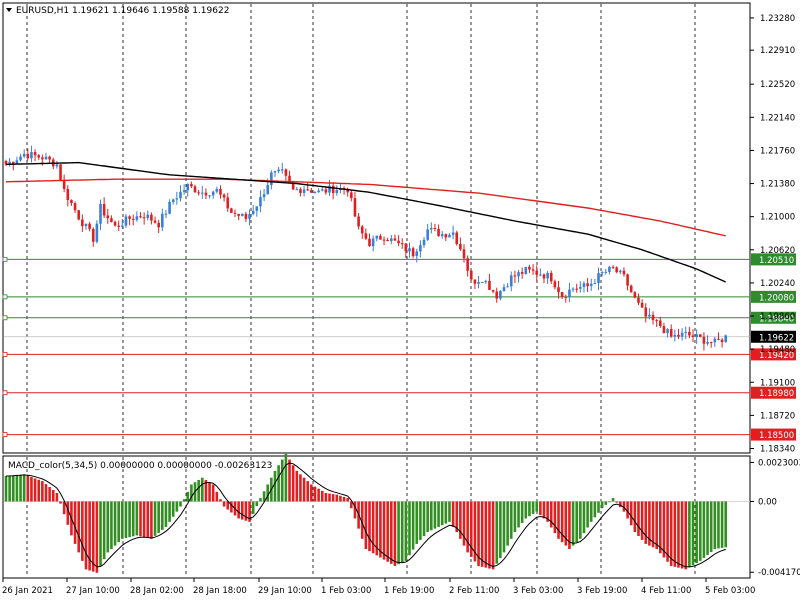  Describe the element at coordinates (666, 591) in the screenshot. I see `time-tick-label: 4 Feb 11:00` at that location.